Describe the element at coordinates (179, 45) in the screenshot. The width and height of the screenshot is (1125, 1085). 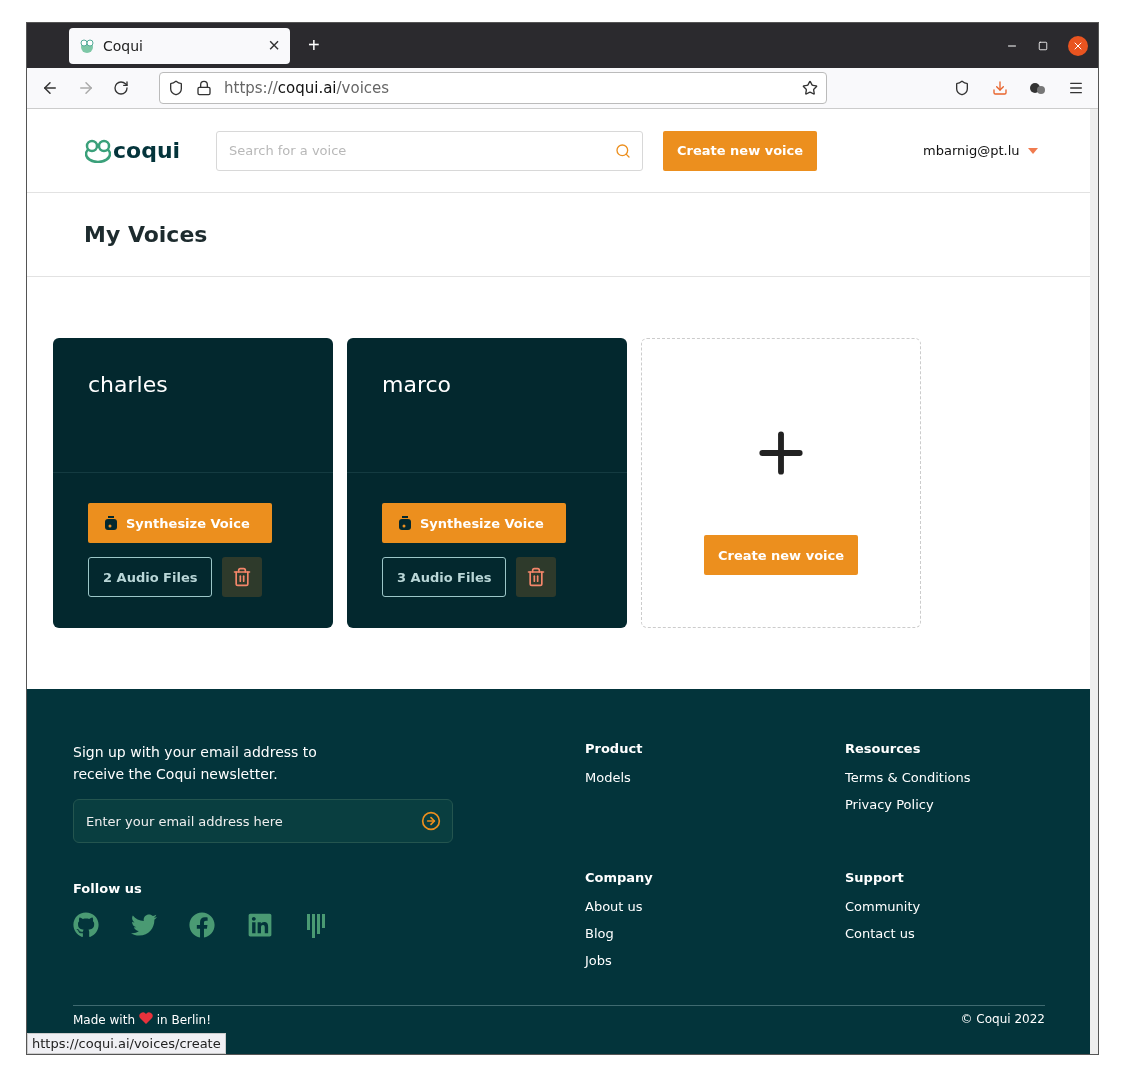
I see `browser-tab: Coqui ×` at that location.